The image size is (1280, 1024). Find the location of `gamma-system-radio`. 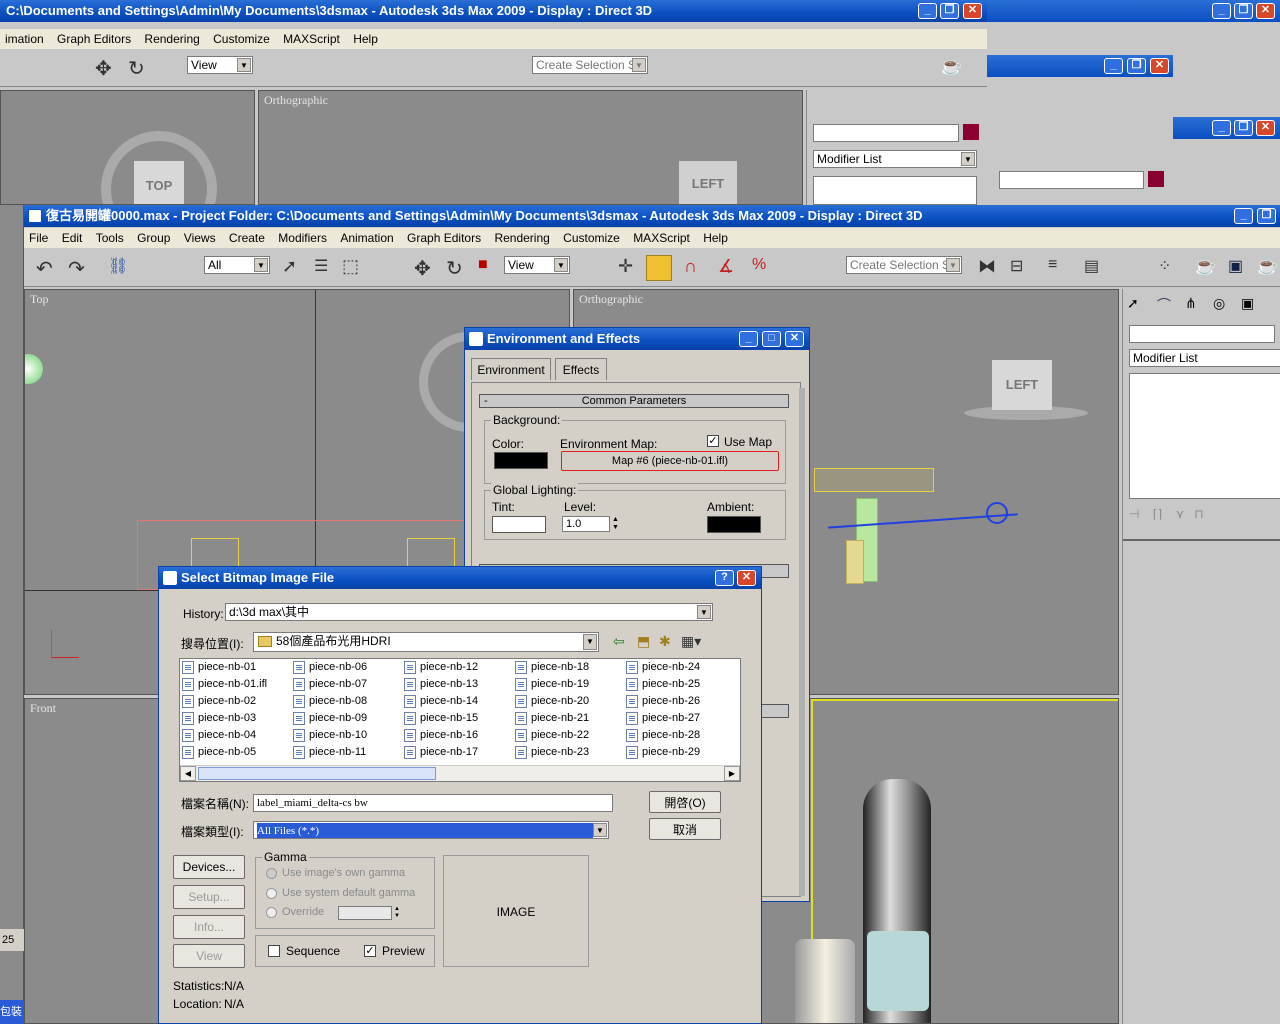

gamma-system-radio is located at coordinates (271, 893).